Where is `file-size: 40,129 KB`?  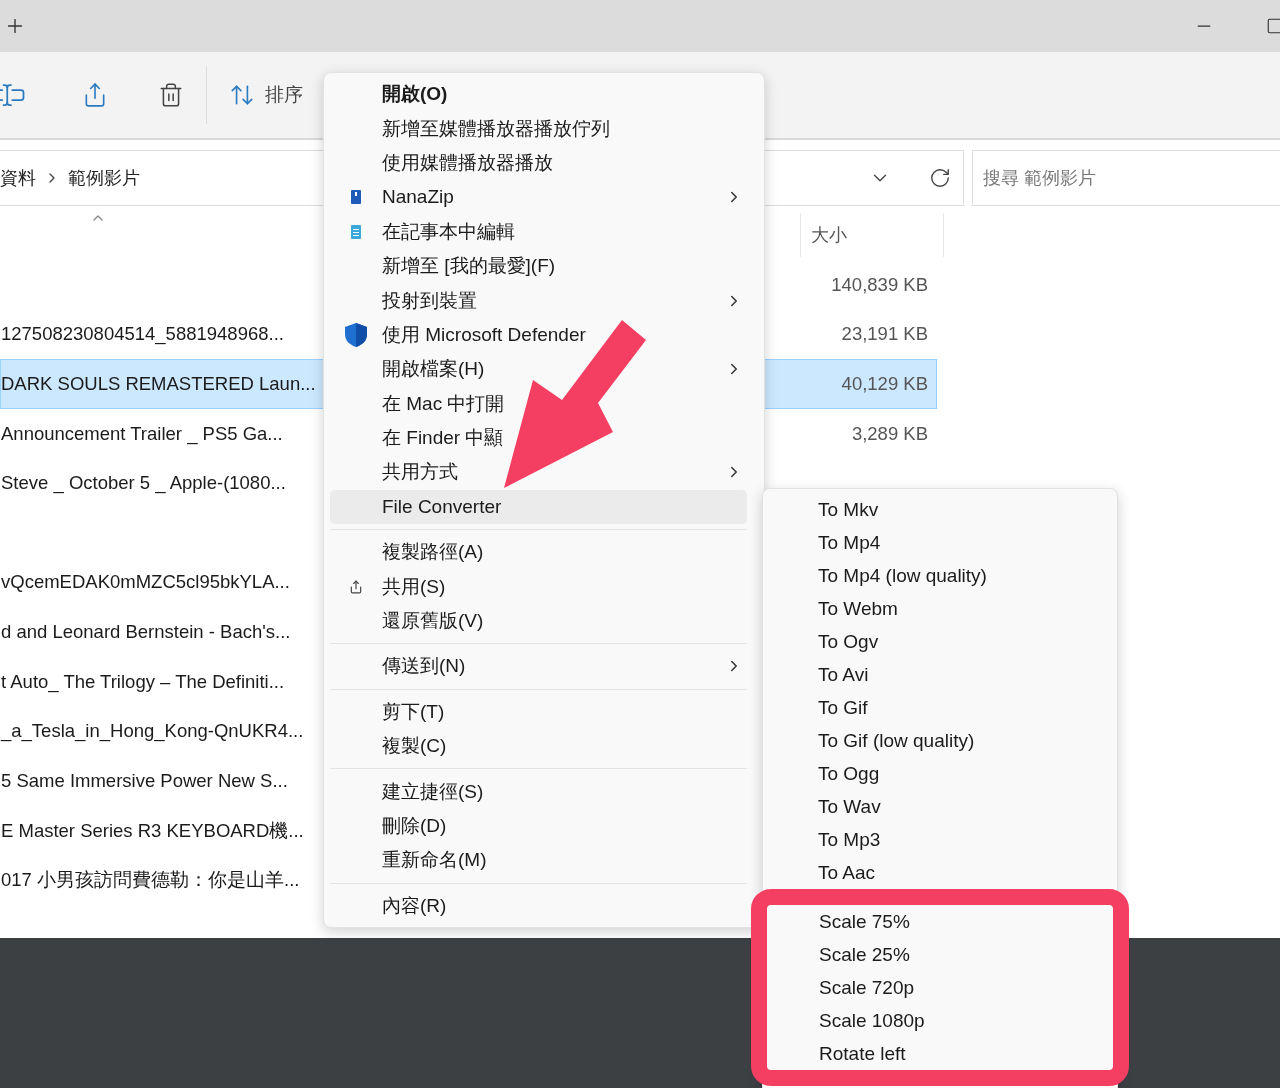 file-size: 40,129 KB is located at coordinates (885, 384).